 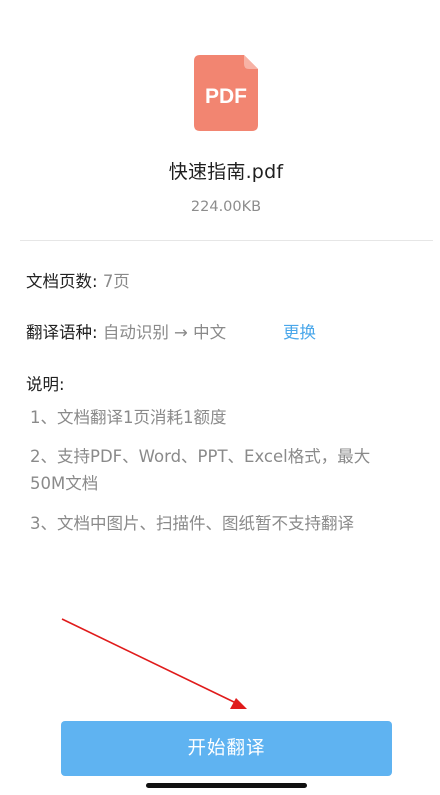 What do you see at coordinates (200, 470) in the screenshot?
I see `note-item: 2、支持PDF、Word、PPT、Excel格式，最大50M文档` at bounding box center [200, 470].